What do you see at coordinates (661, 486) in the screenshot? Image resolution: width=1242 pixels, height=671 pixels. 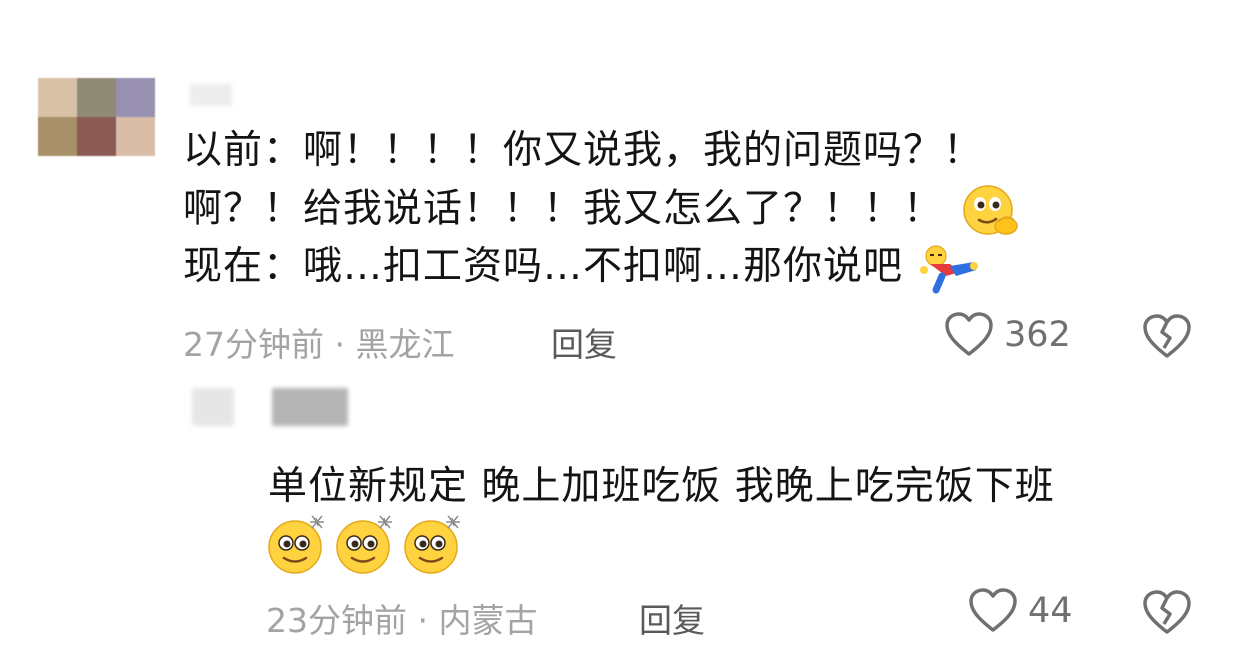 I see `reply-text-line-1: 单位新规定 晚上加班吃饭 我晚上吃完饭下班` at bounding box center [661, 486].